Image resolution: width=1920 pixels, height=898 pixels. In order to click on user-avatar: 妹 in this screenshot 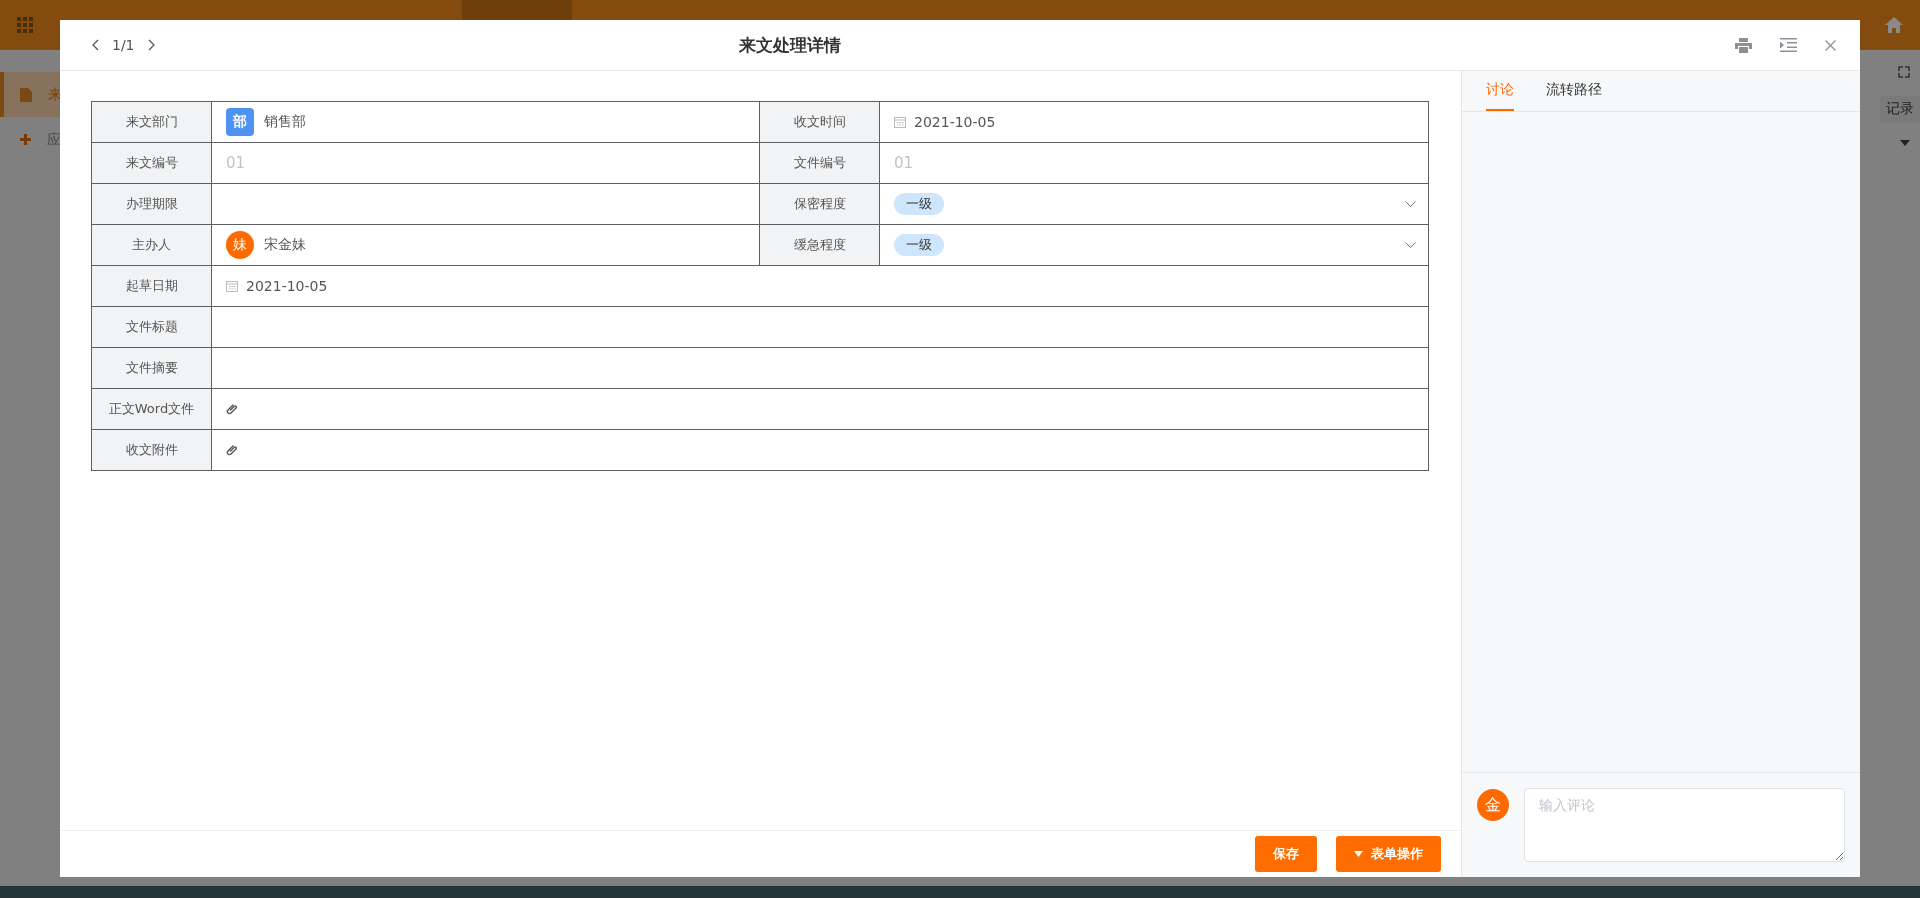, I will do `click(240, 245)`.